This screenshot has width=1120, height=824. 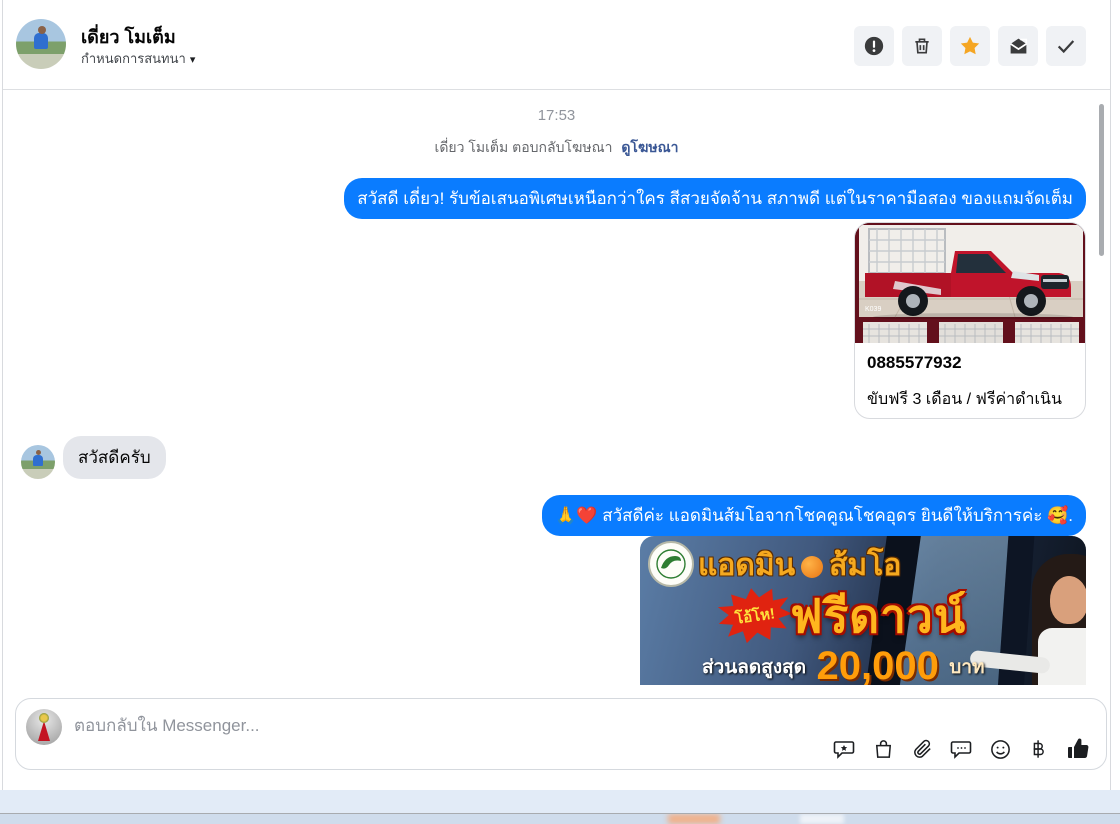 I want to click on dealer-logo-mark, so click(x=671, y=564).